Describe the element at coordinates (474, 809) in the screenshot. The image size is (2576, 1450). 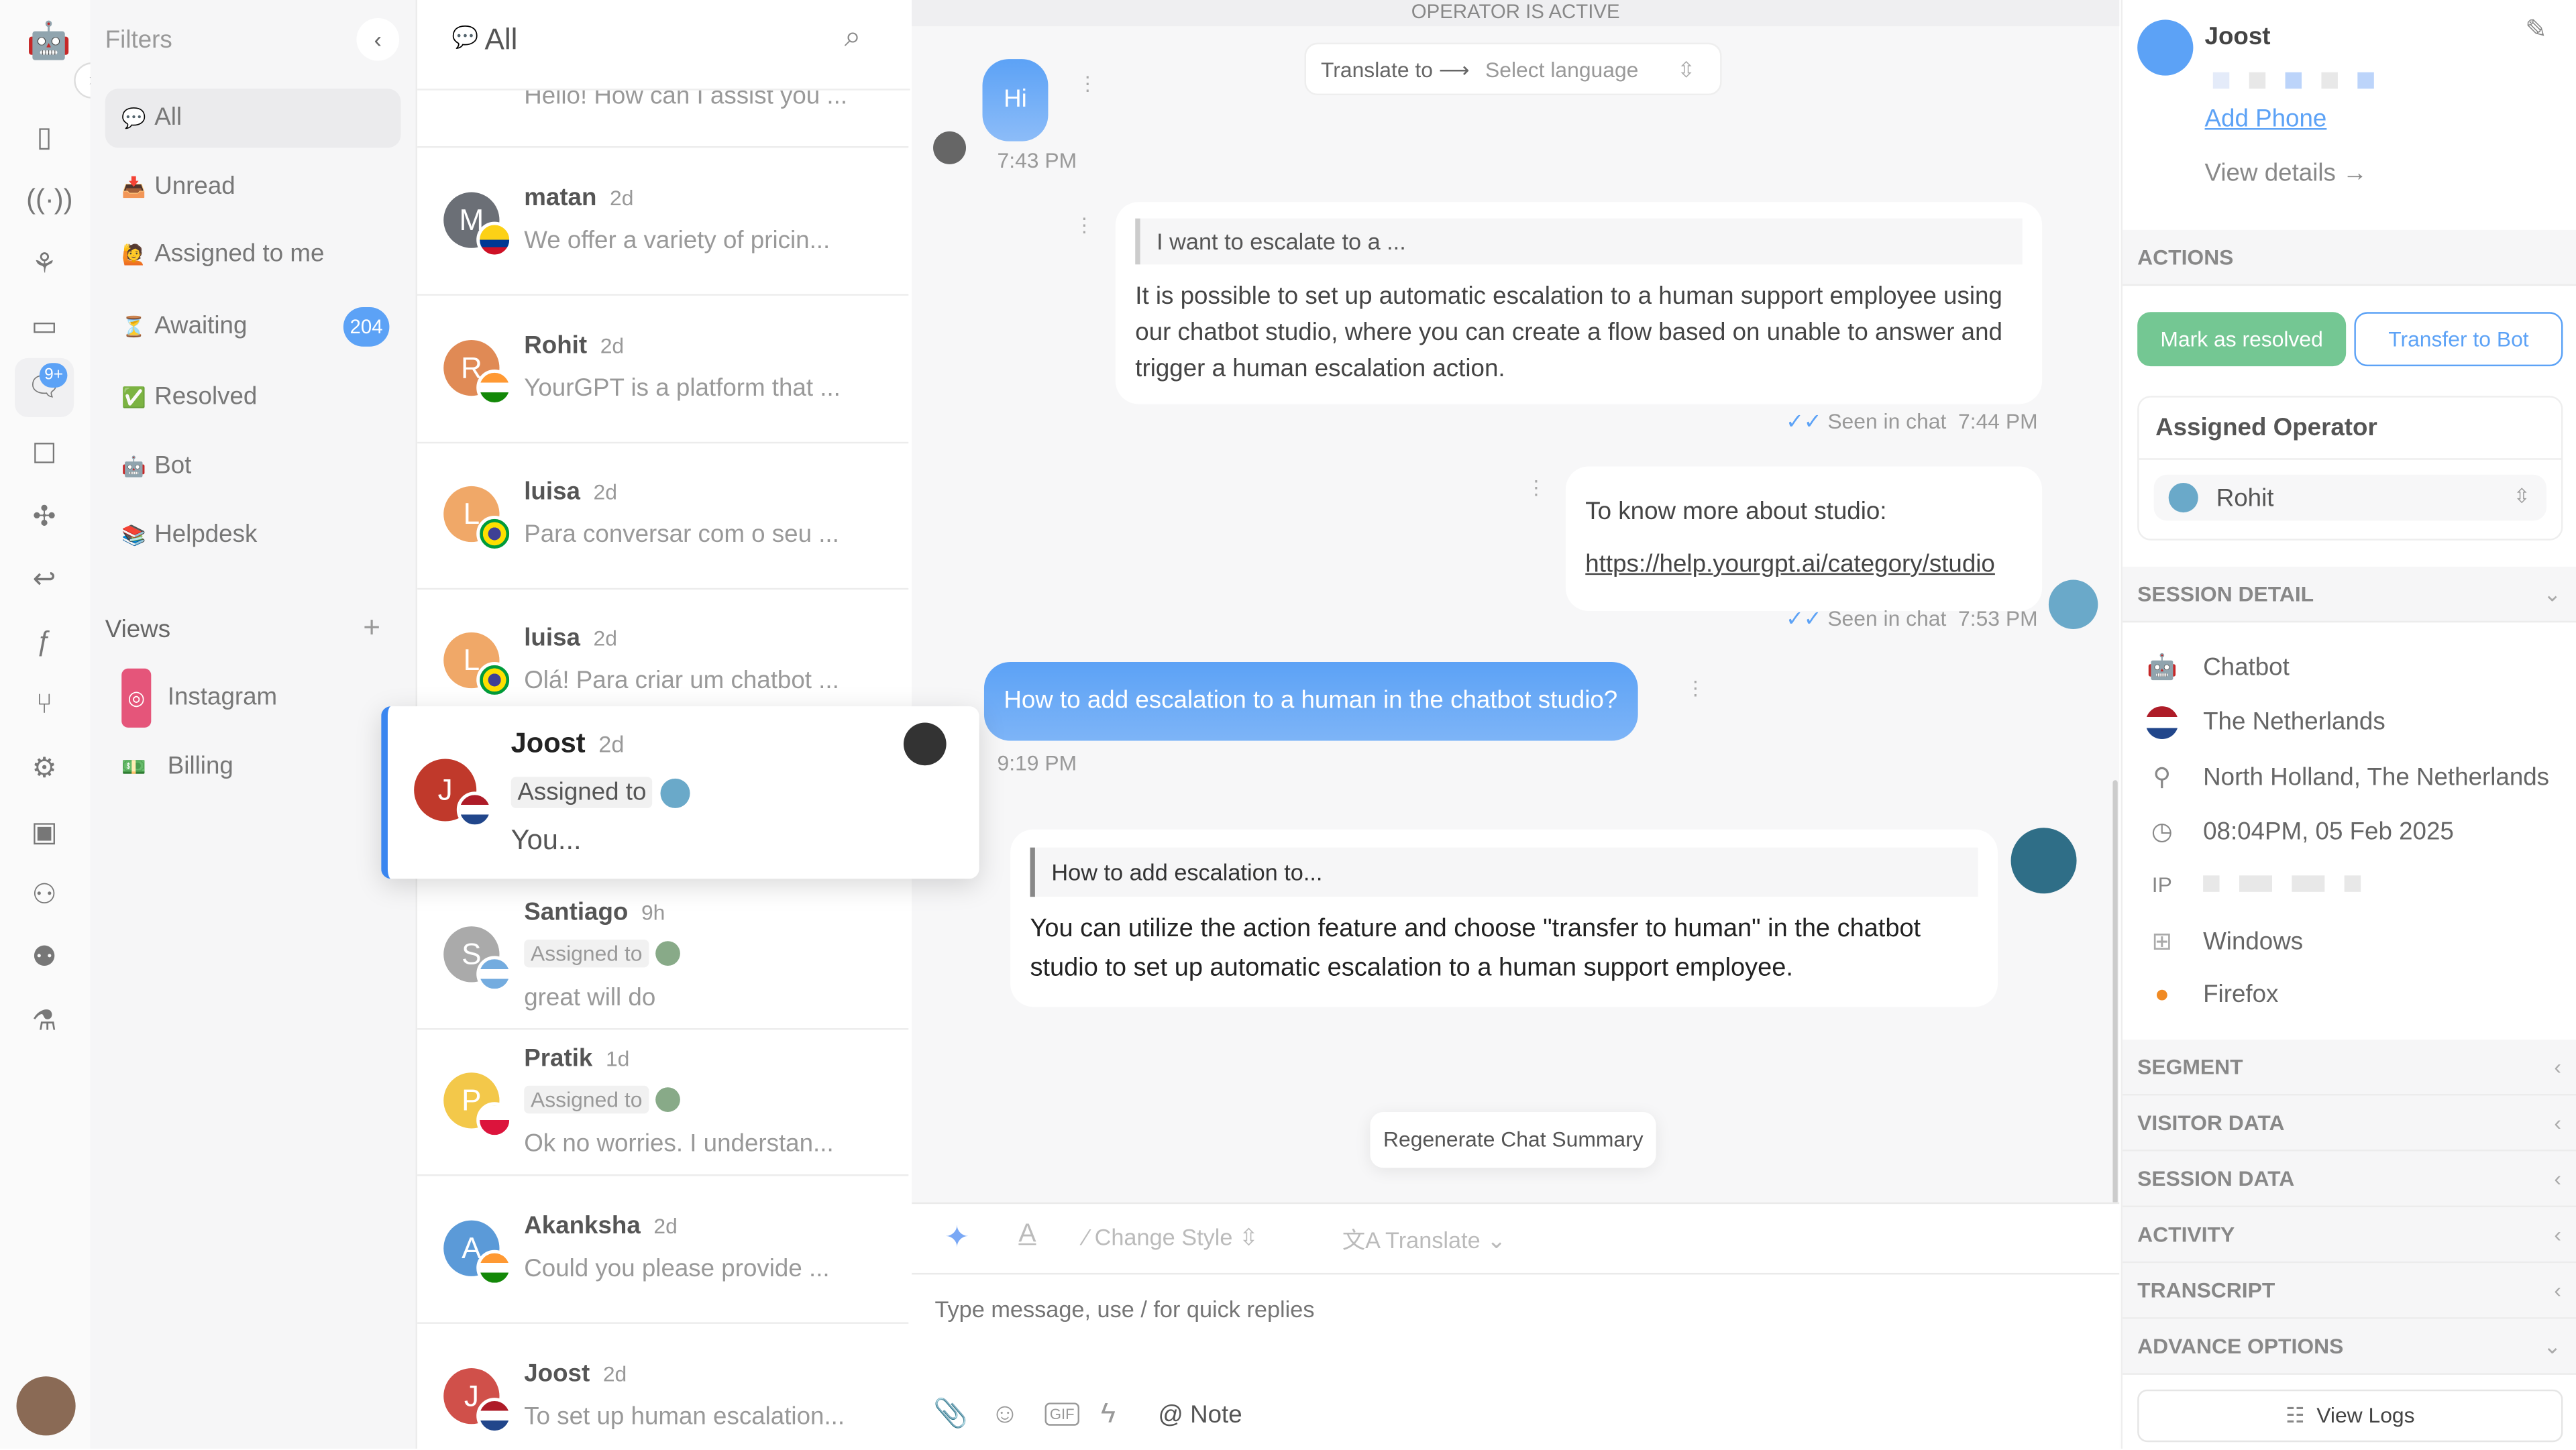
I see `flag-icon` at that location.